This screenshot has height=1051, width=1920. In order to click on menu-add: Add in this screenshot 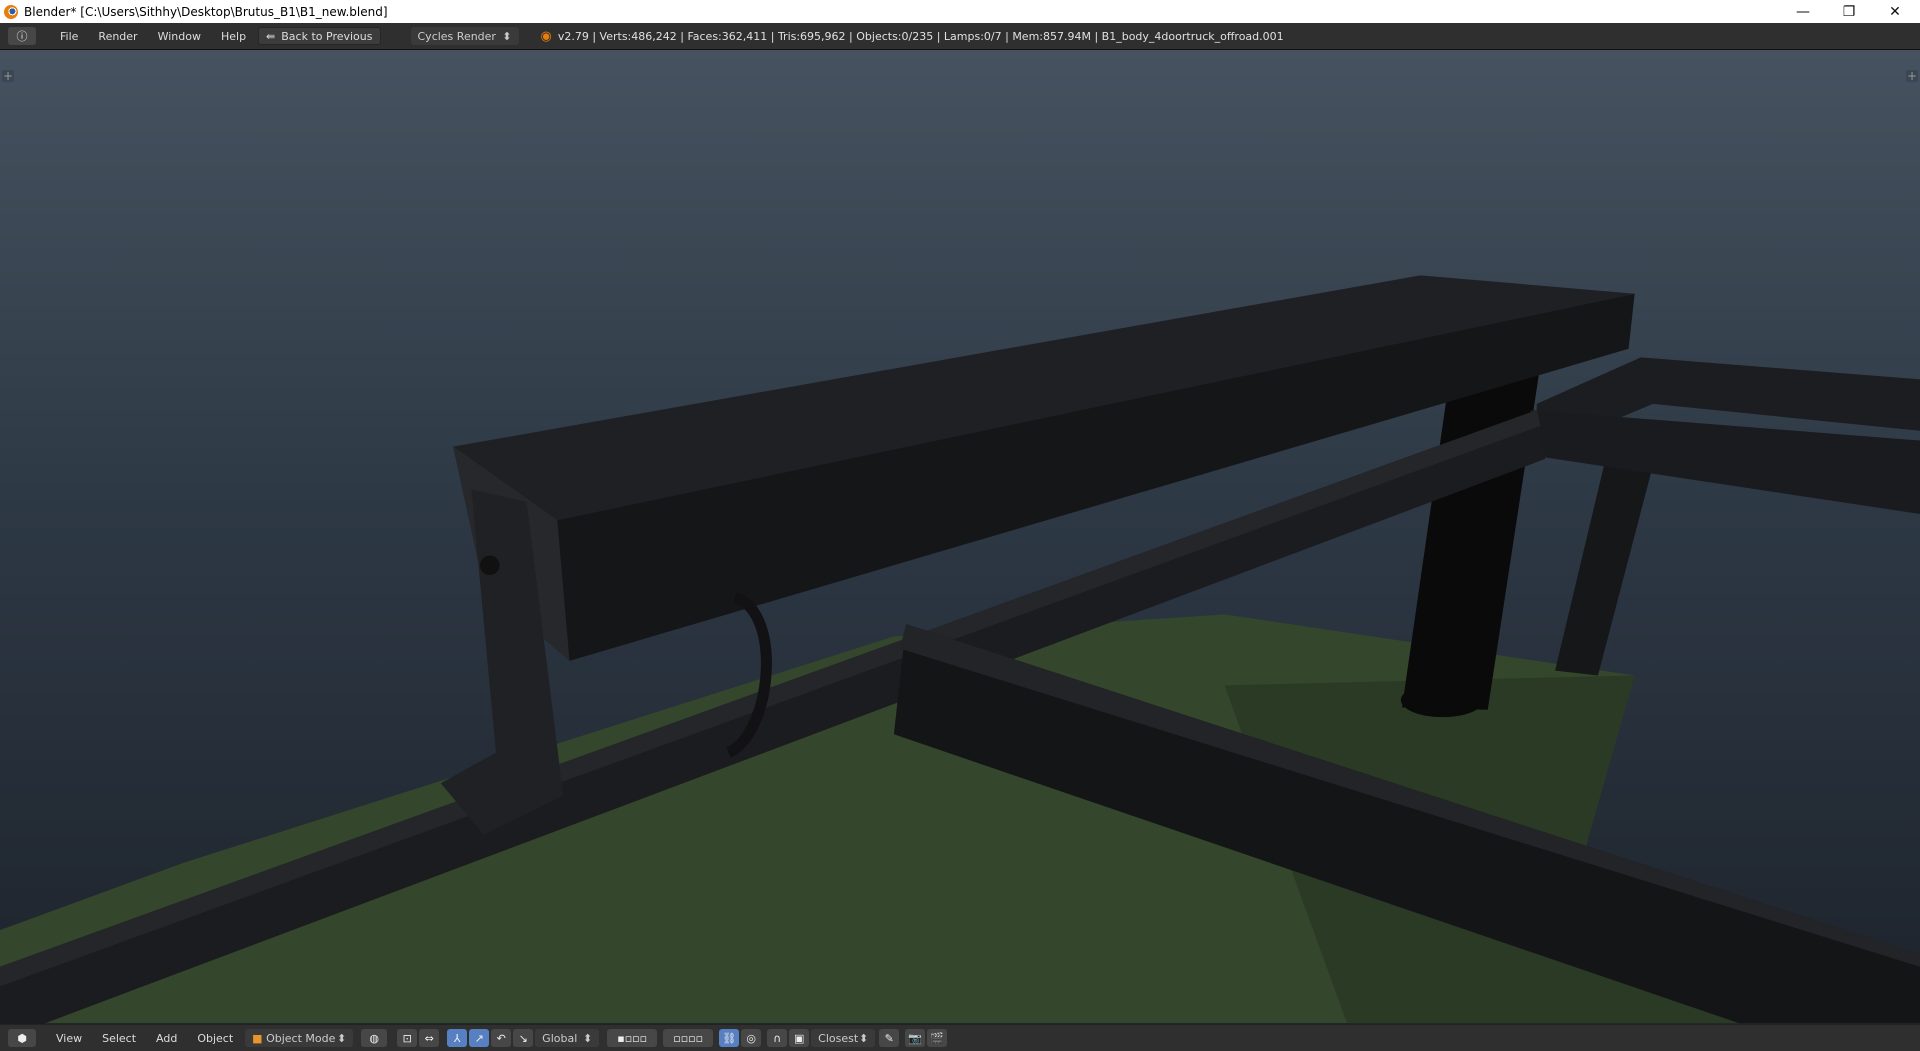, I will do `click(166, 1038)`.